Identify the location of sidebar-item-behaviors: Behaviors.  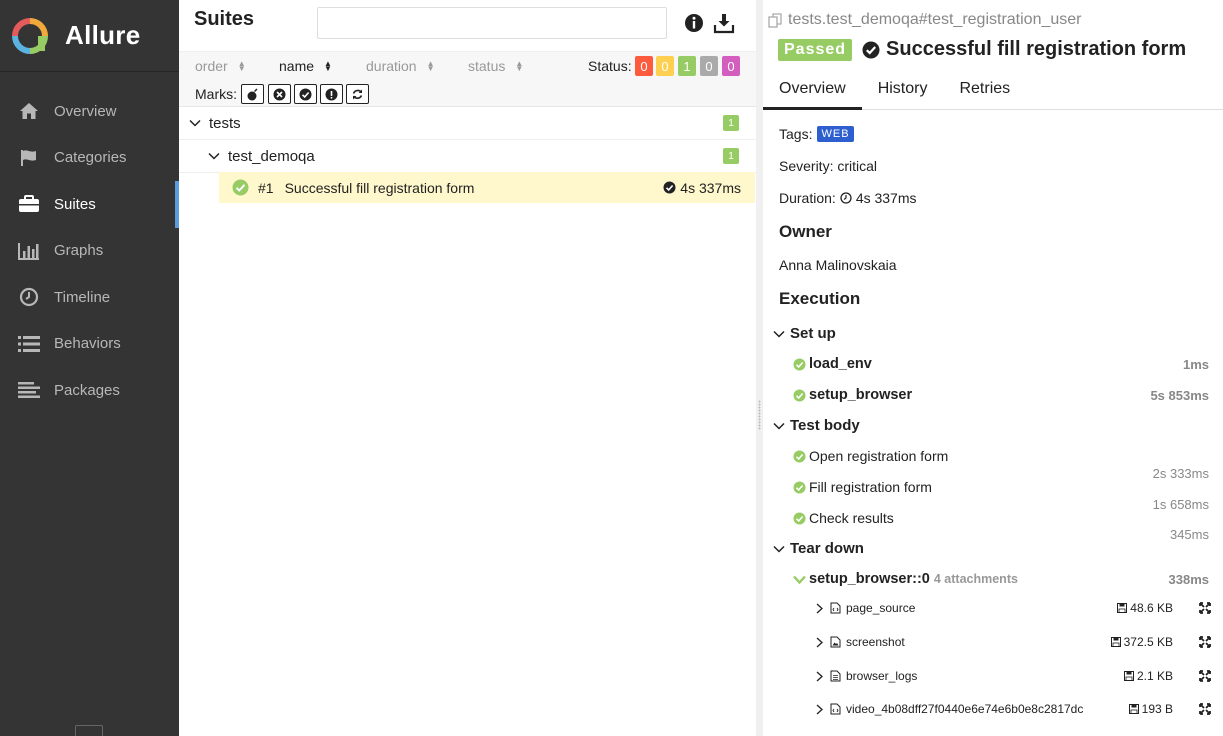
(89, 344).